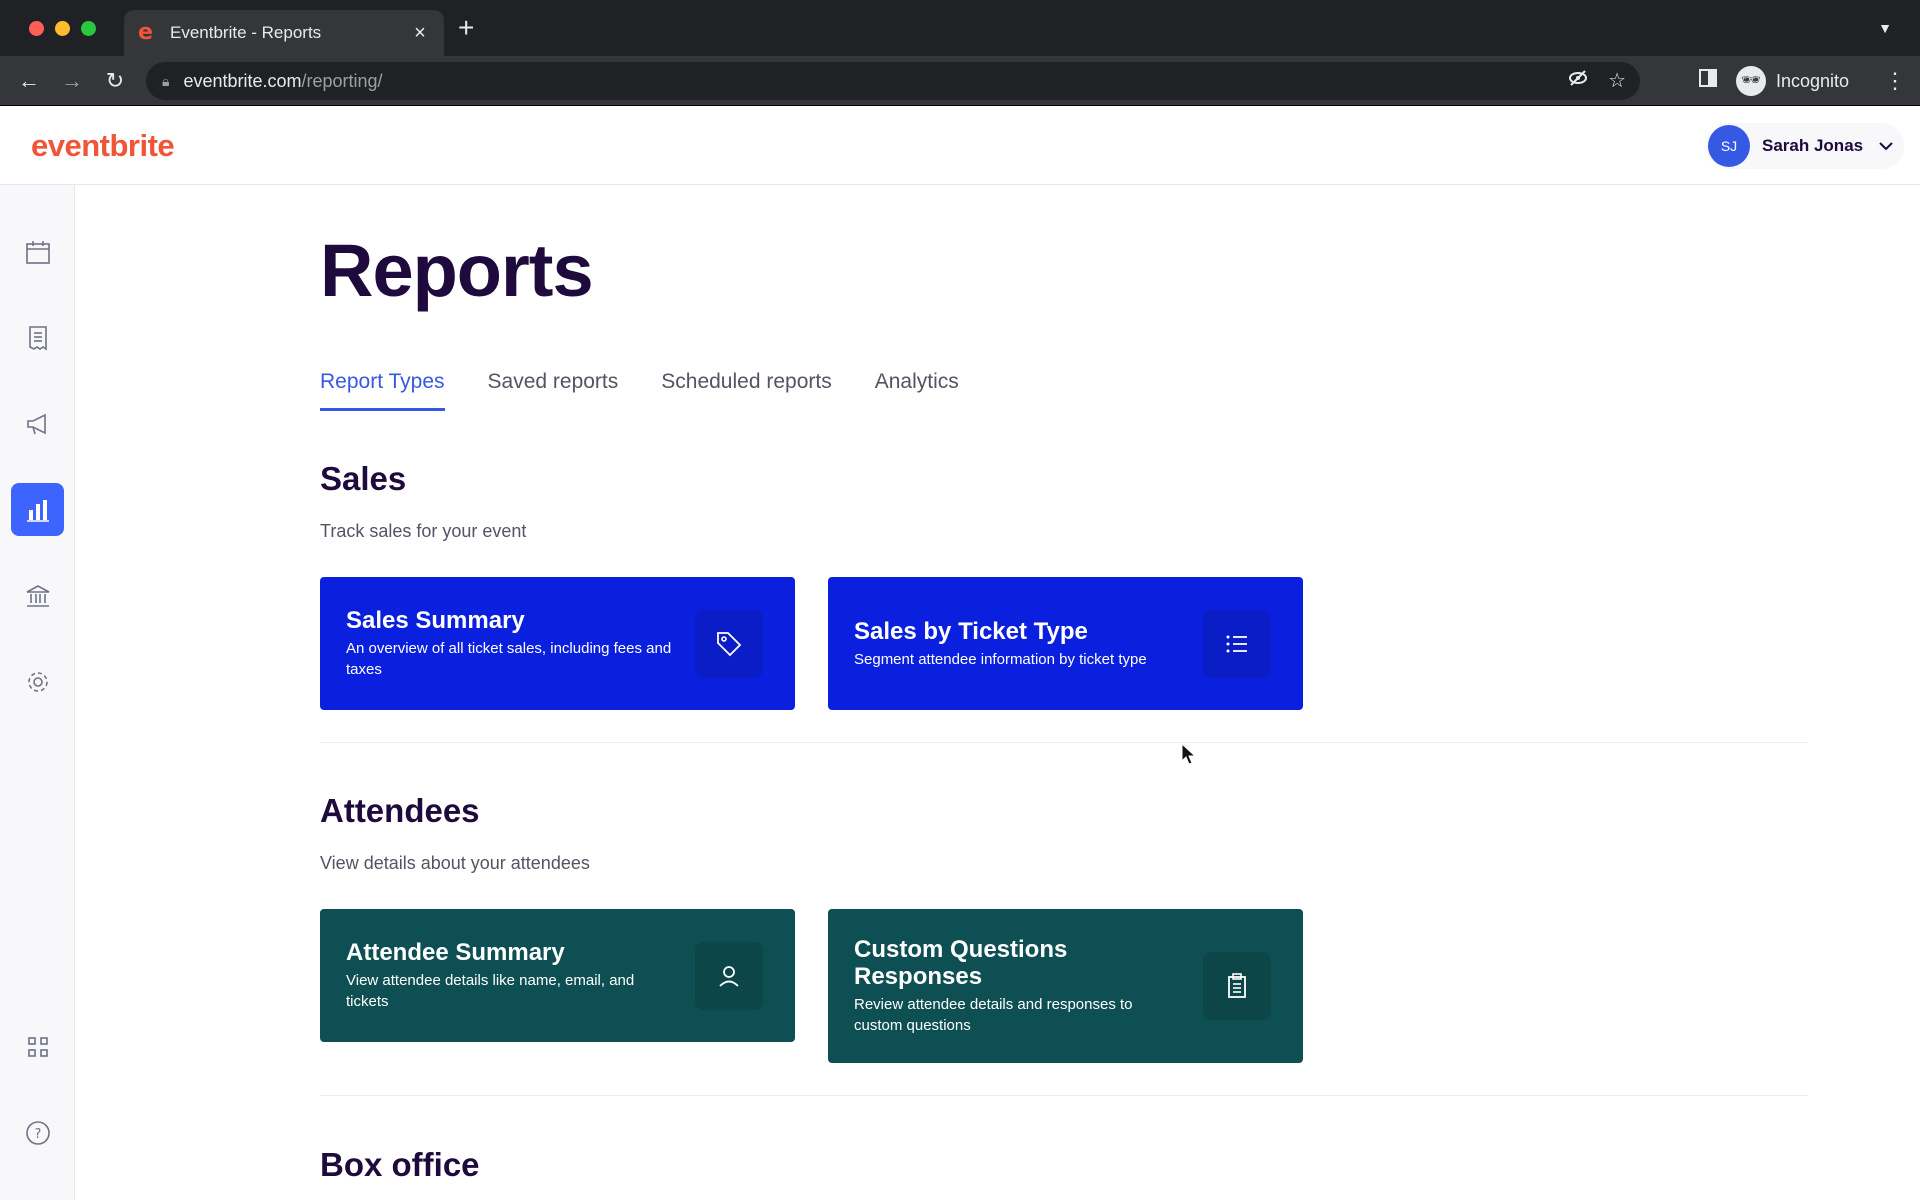  I want to click on tab-scheduled-reports: Scheduled reports, so click(746, 390).